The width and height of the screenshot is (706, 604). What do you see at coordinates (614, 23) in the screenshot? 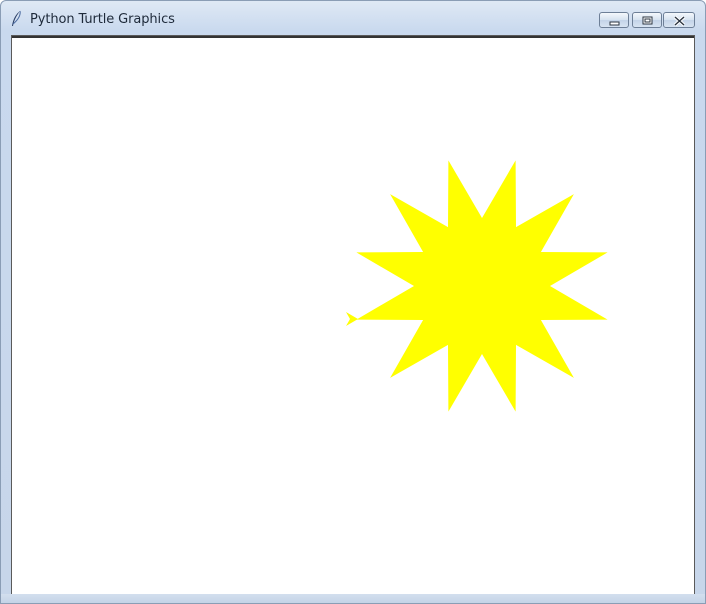
I see `minimize-icon` at bounding box center [614, 23].